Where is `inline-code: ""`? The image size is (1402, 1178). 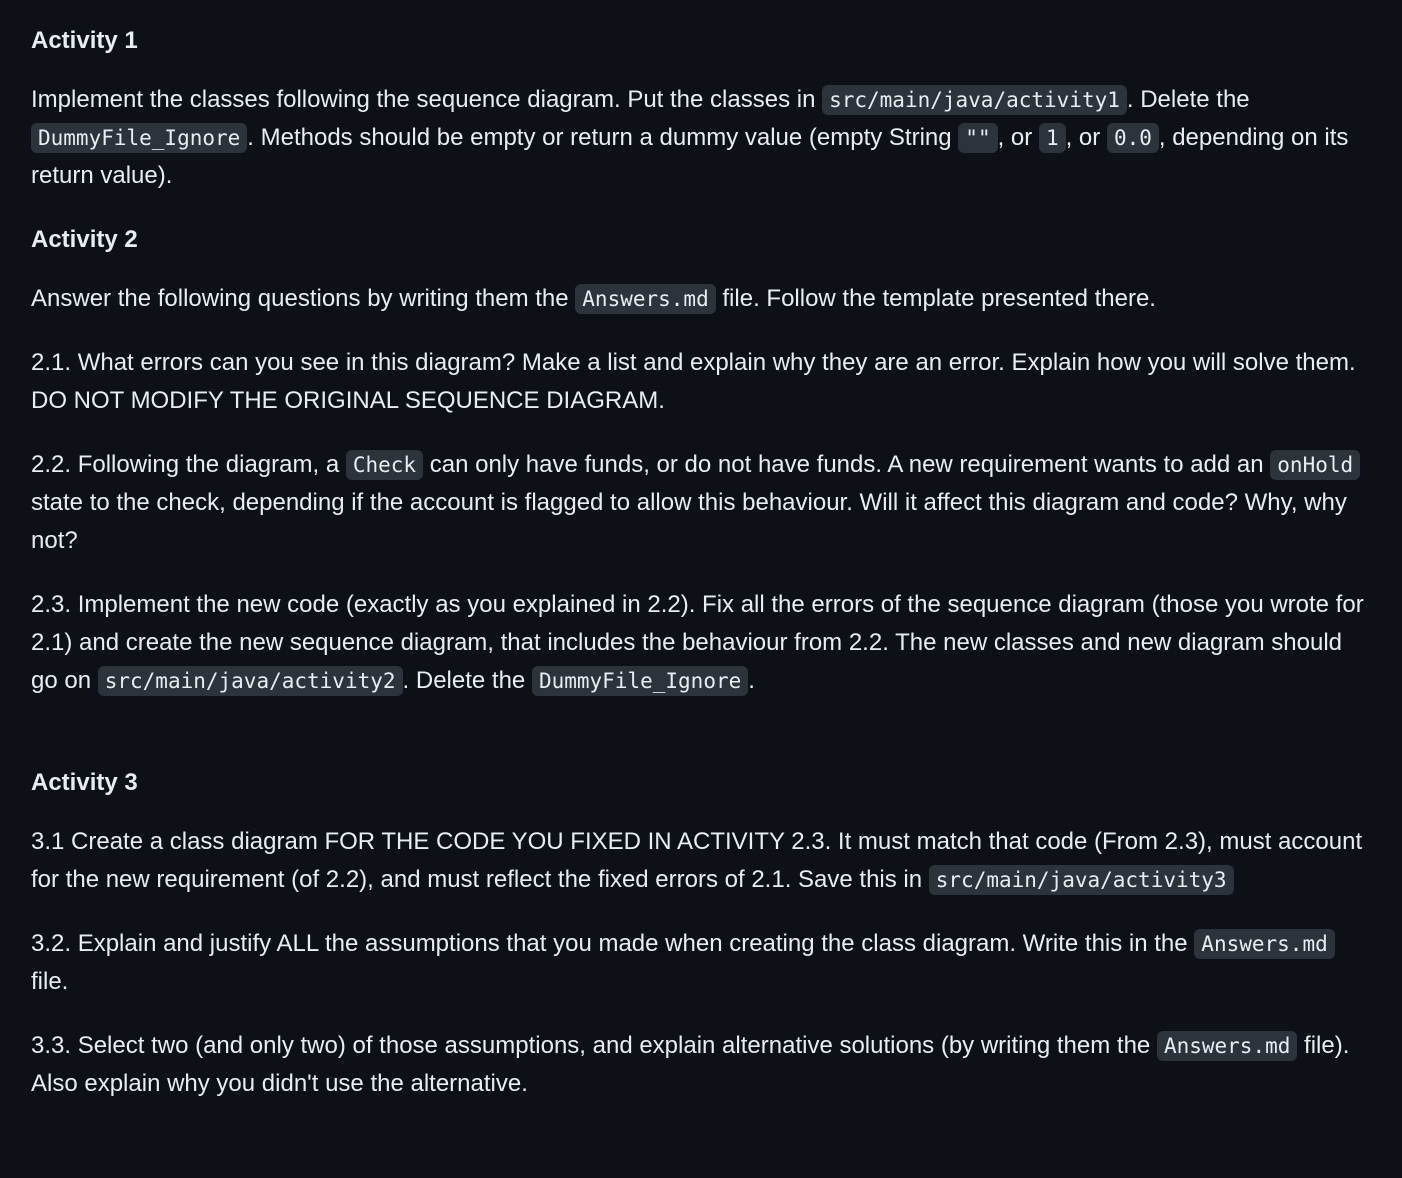 inline-code: "" is located at coordinates (978, 138).